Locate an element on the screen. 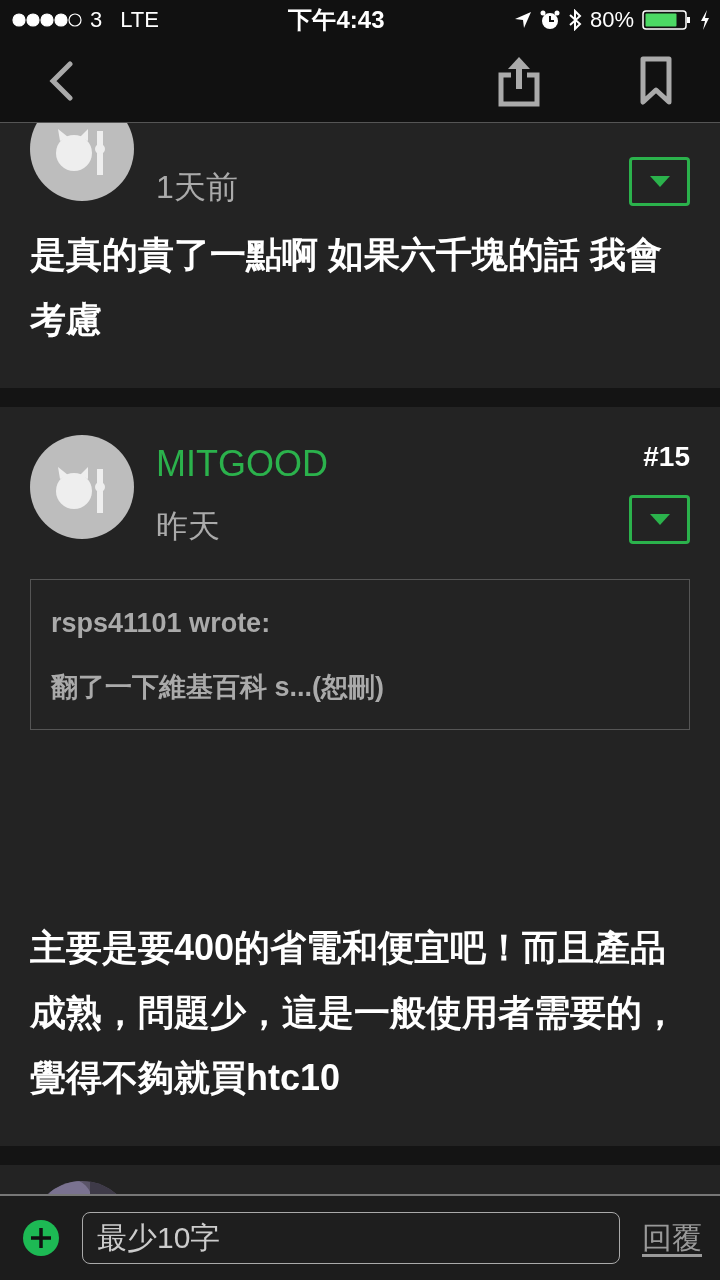 The height and width of the screenshot is (1280, 720). quote-text: 翻了一下維基百科 s...(恕刪) is located at coordinates (218, 688).